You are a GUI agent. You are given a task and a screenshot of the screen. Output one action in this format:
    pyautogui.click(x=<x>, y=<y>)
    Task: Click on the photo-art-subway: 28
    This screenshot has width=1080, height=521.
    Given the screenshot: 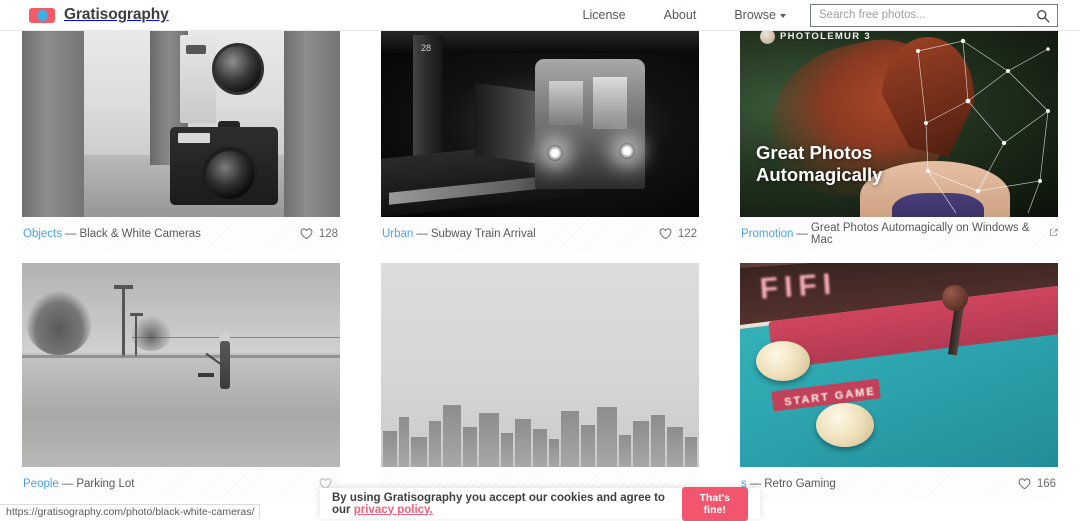 What is the action you would take?
    pyautogui.click(x=540, y=124)
    